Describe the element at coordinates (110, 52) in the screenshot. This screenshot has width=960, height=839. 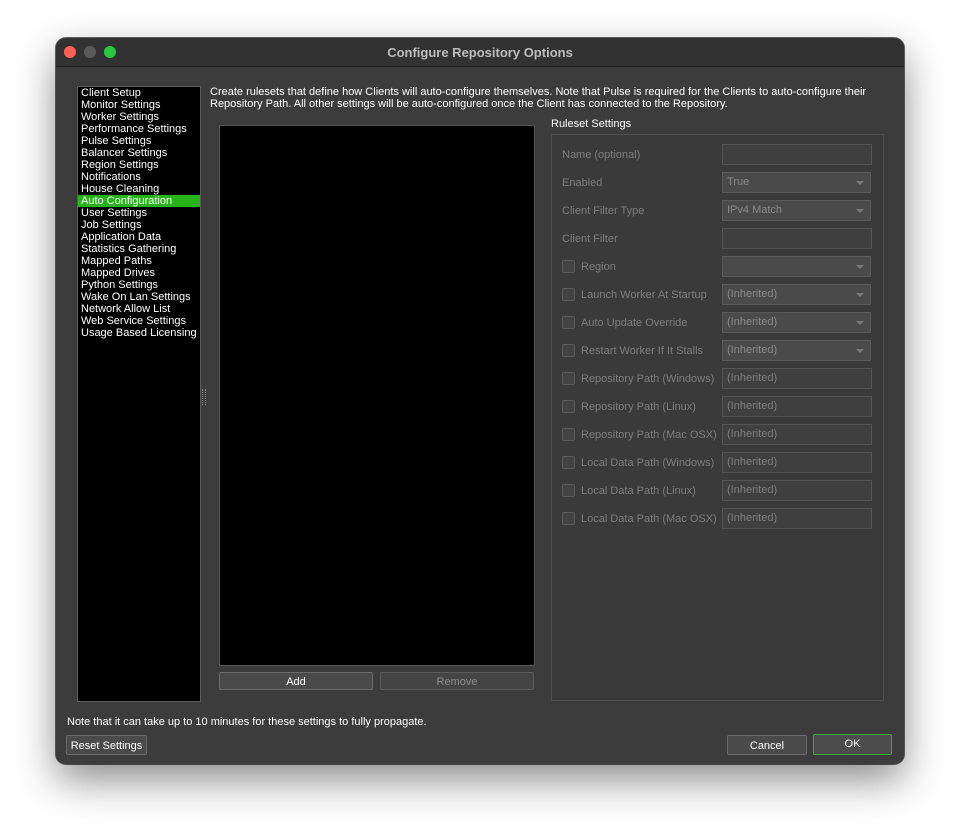
I see `maximize-window-icon` at that location.